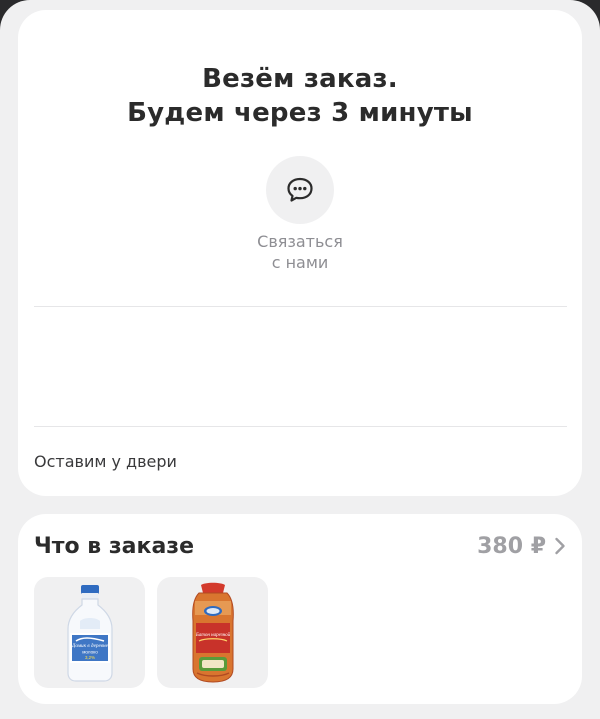  I want to click on status-title-line2: Будем через 3 минуты, so click(300, 113).